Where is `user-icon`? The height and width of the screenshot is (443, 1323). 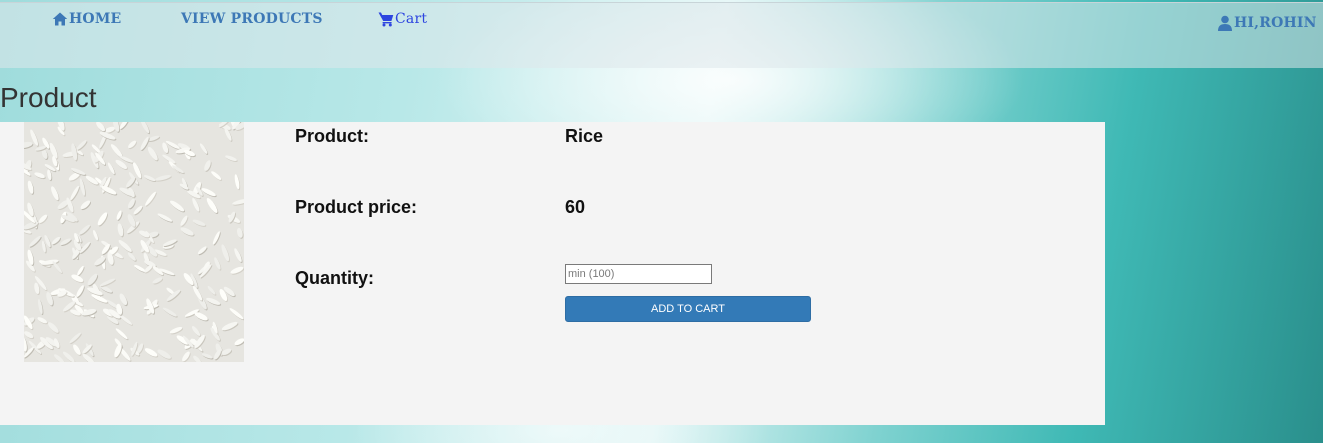
user-icon is located at coordinates (1225, 23).